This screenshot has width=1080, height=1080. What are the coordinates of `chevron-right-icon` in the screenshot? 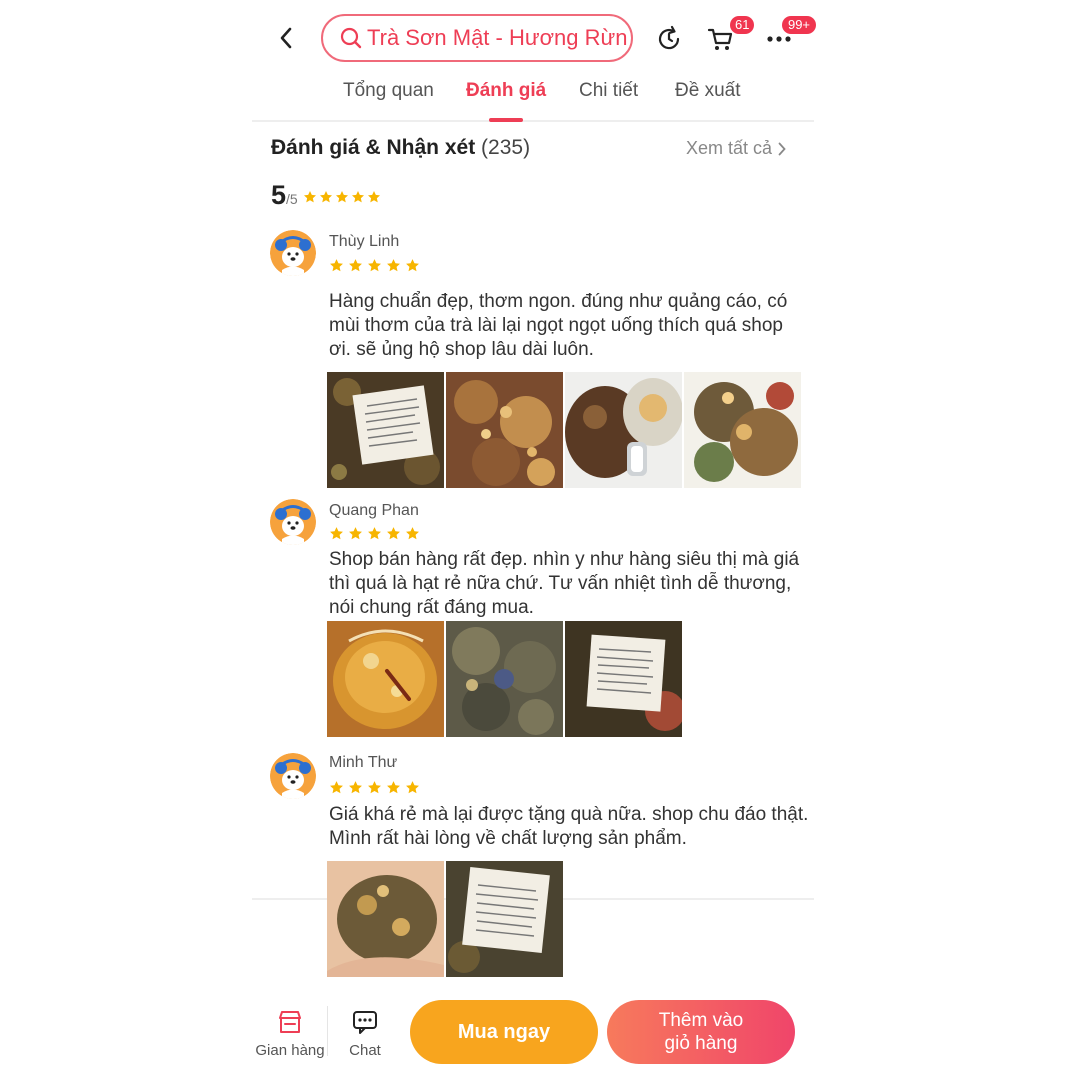 It's located at (782, 148).